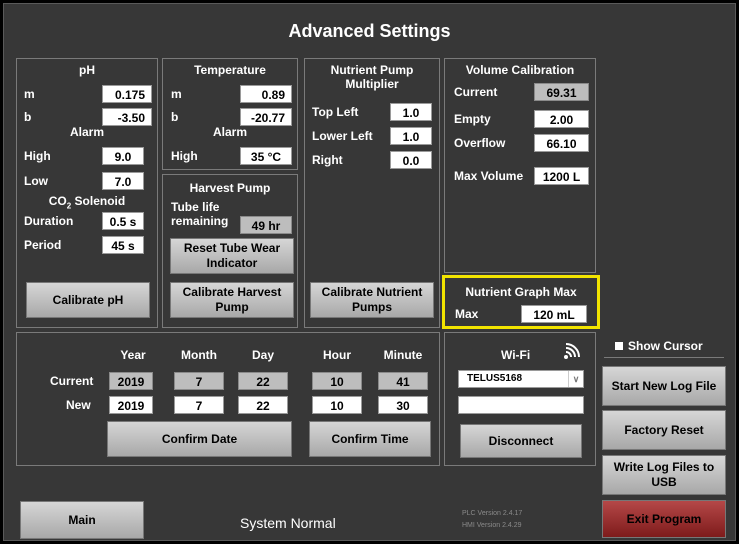 The height and width of the screenshot is (544, 739). Describe the element at coordinates (664, 386) in the screenshot. I see `start-new-log-file-button: Start New Log File` at that location.